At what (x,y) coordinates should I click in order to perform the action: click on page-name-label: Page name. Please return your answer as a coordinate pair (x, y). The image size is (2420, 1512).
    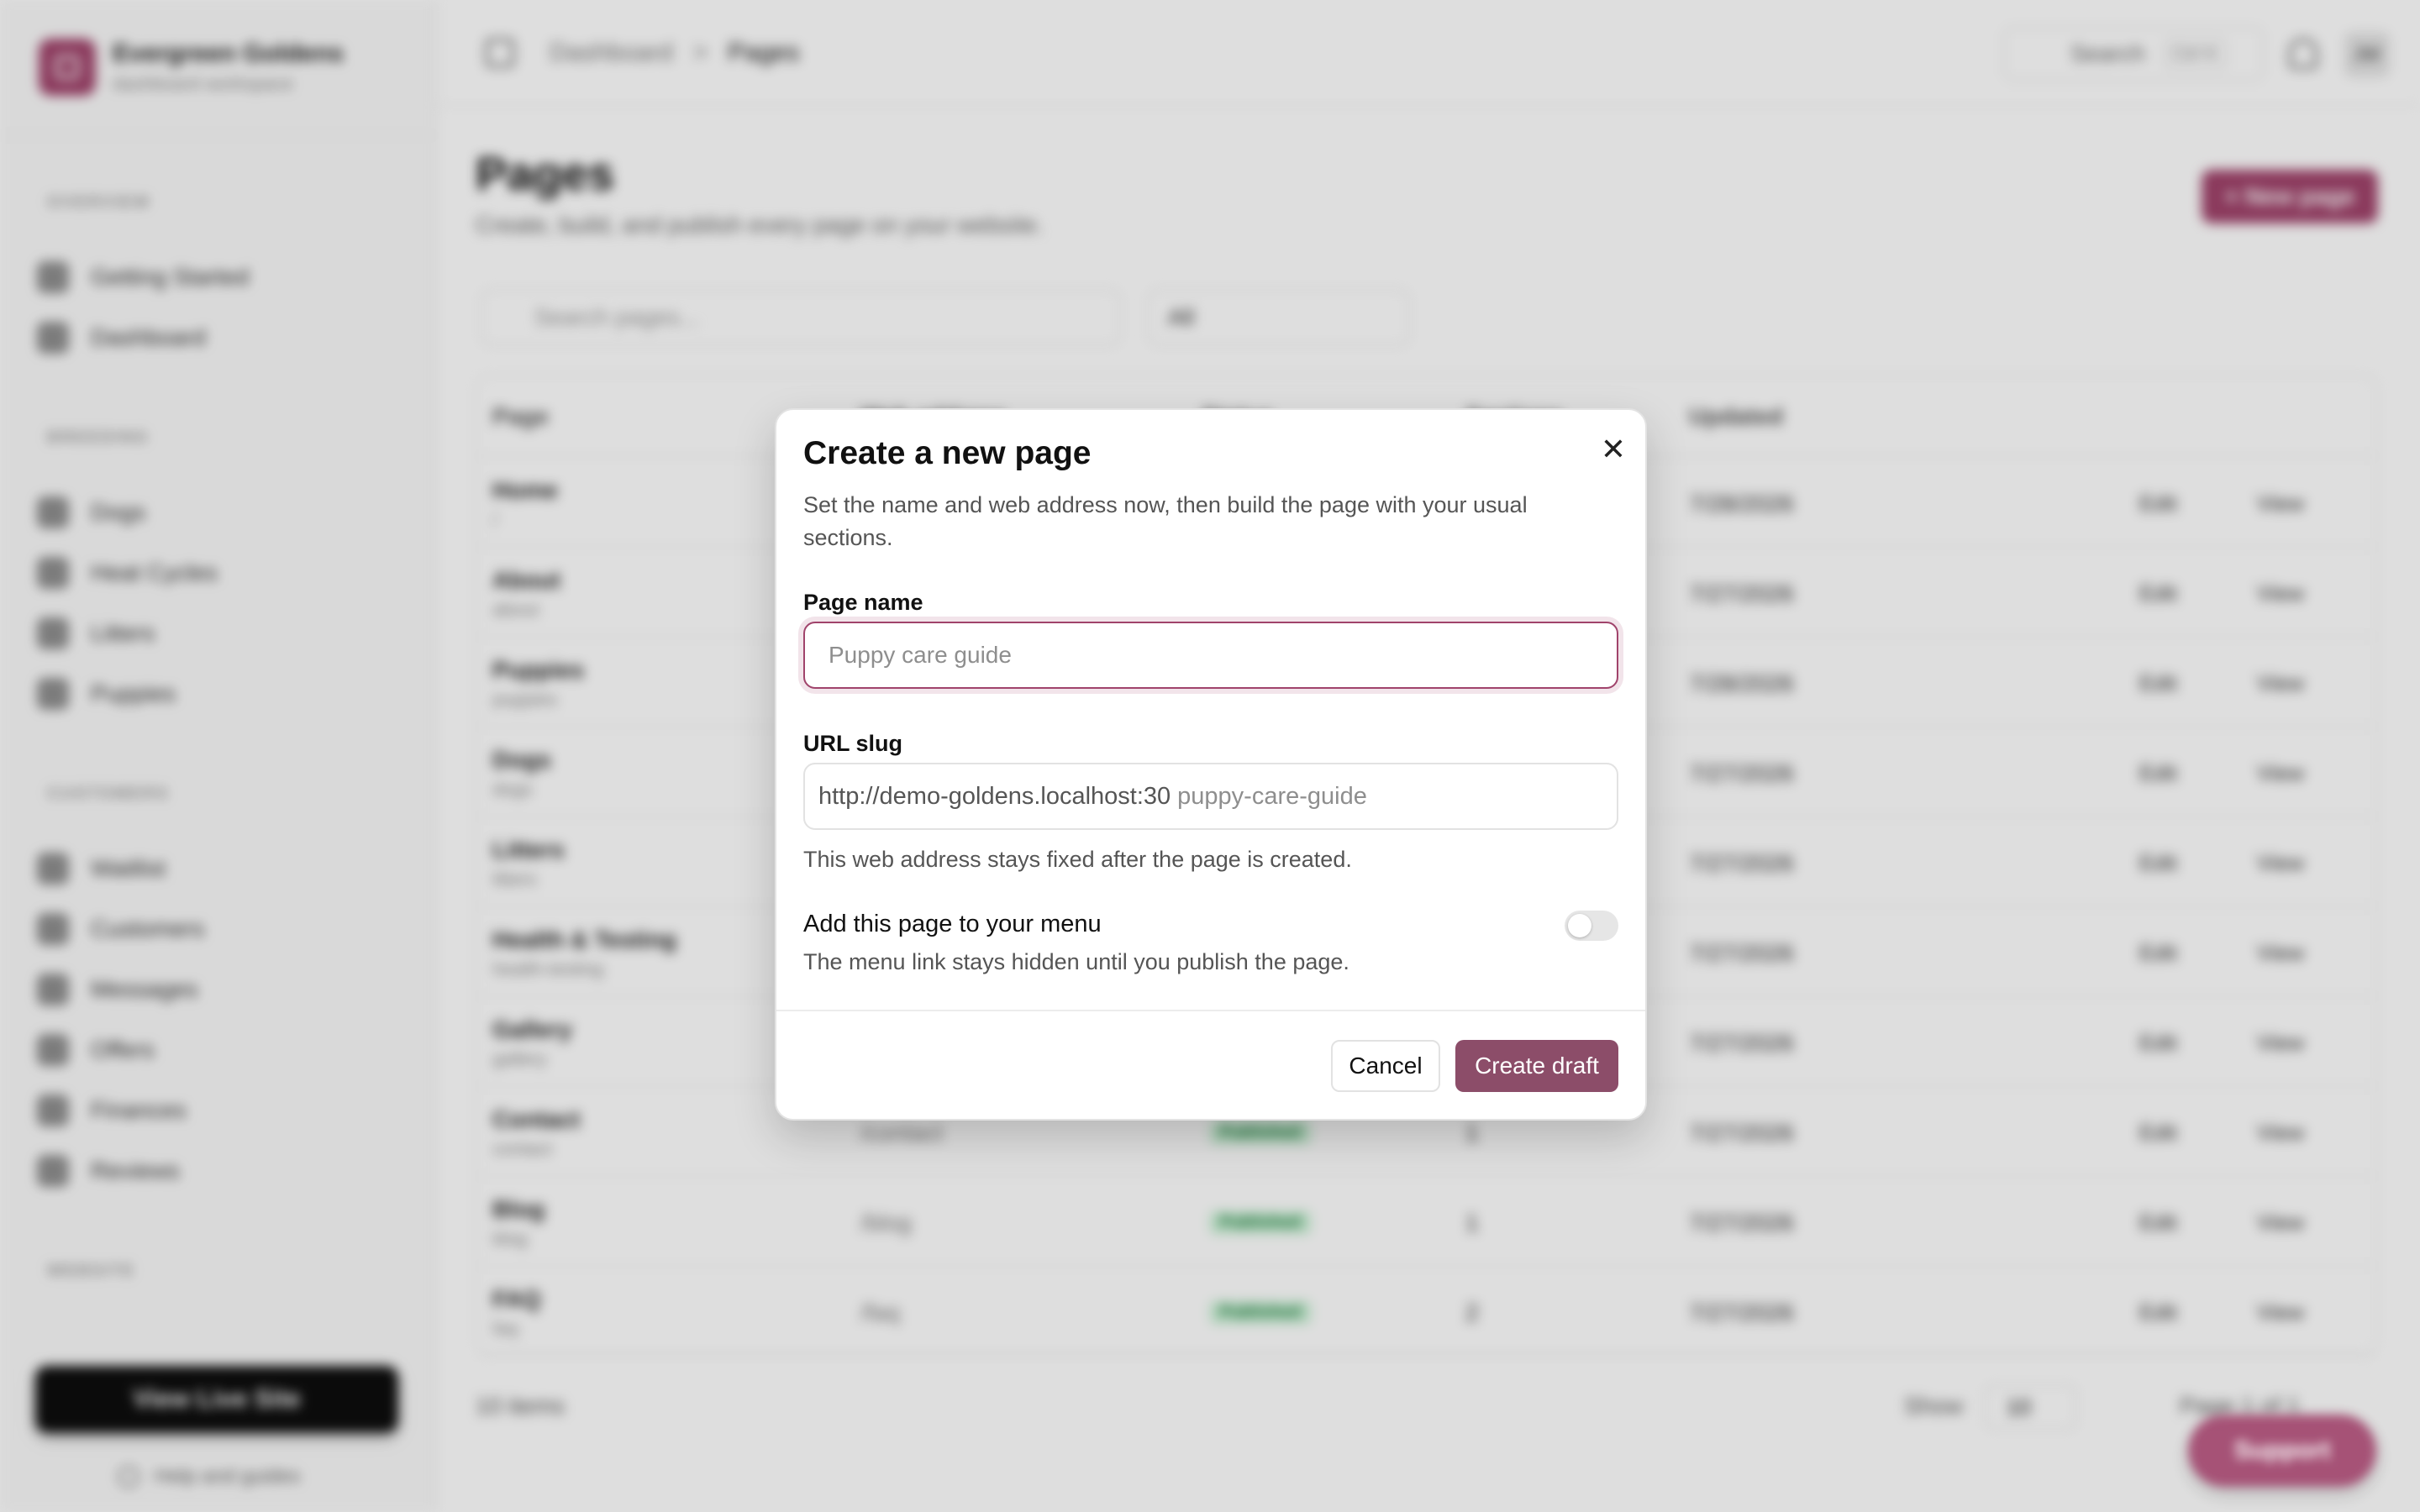
    Looking at the image, I should click on (863, 602).